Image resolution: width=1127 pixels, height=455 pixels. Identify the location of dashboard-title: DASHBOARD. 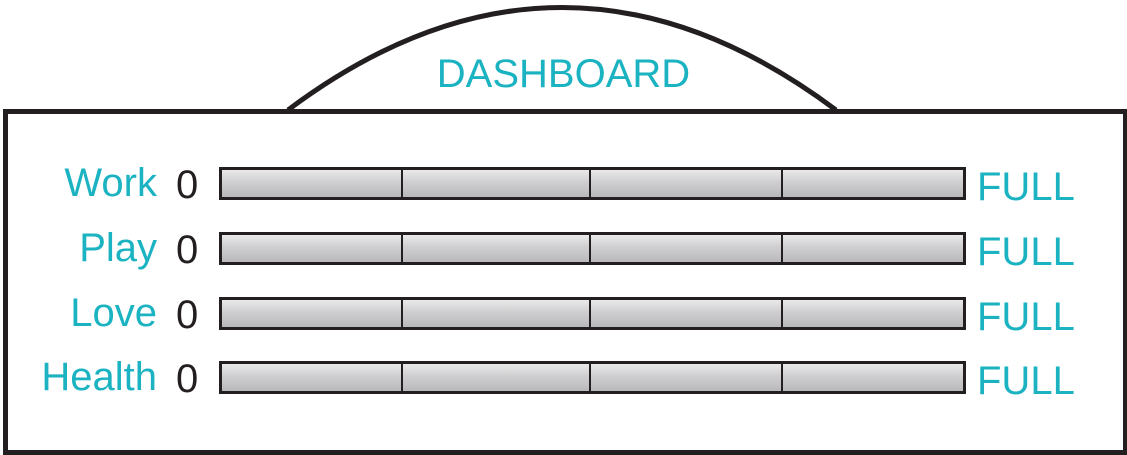
(563, 74).